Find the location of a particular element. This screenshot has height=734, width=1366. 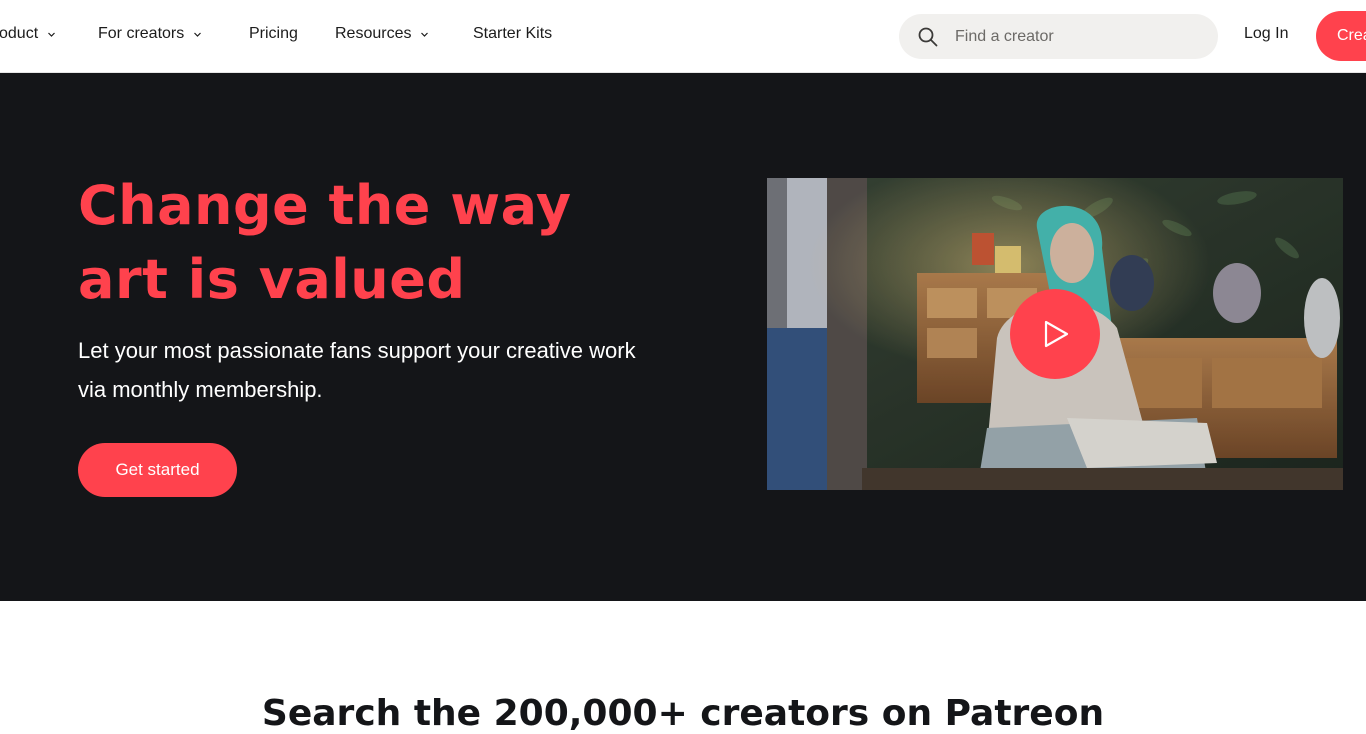

hero-title-line: Change the way is located at coordinates (325, 205).